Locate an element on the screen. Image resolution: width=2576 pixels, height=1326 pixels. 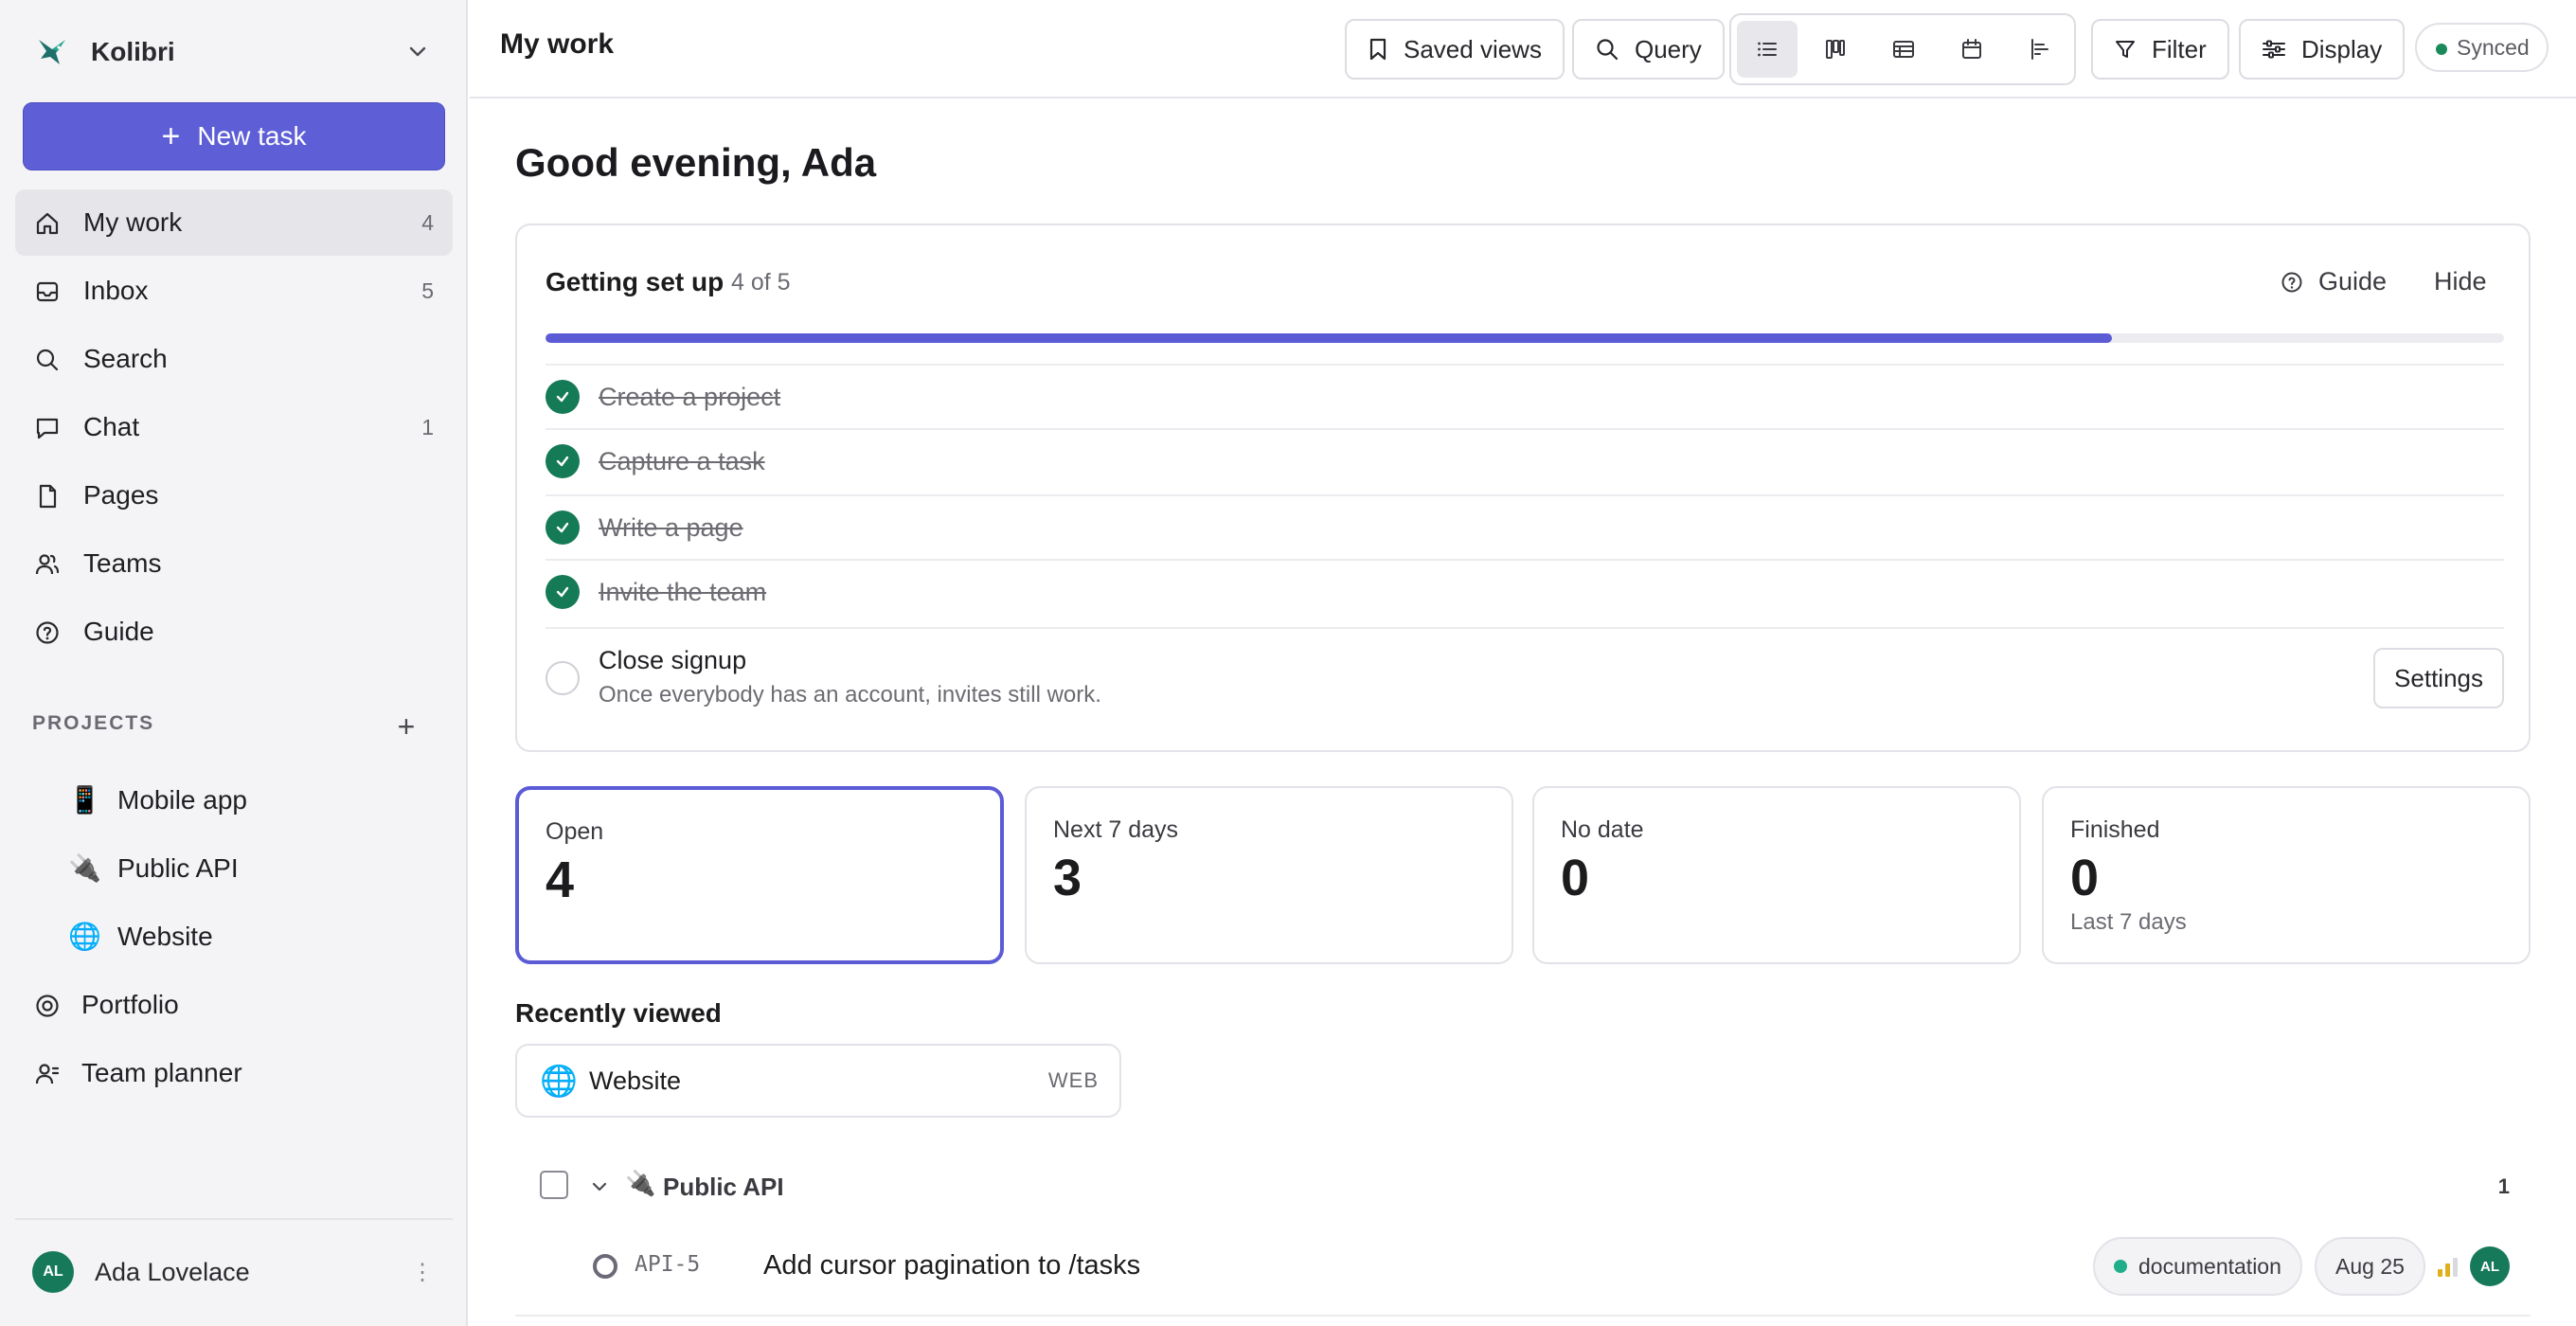
portfolio-icon is located at coordinates (47, 1005).